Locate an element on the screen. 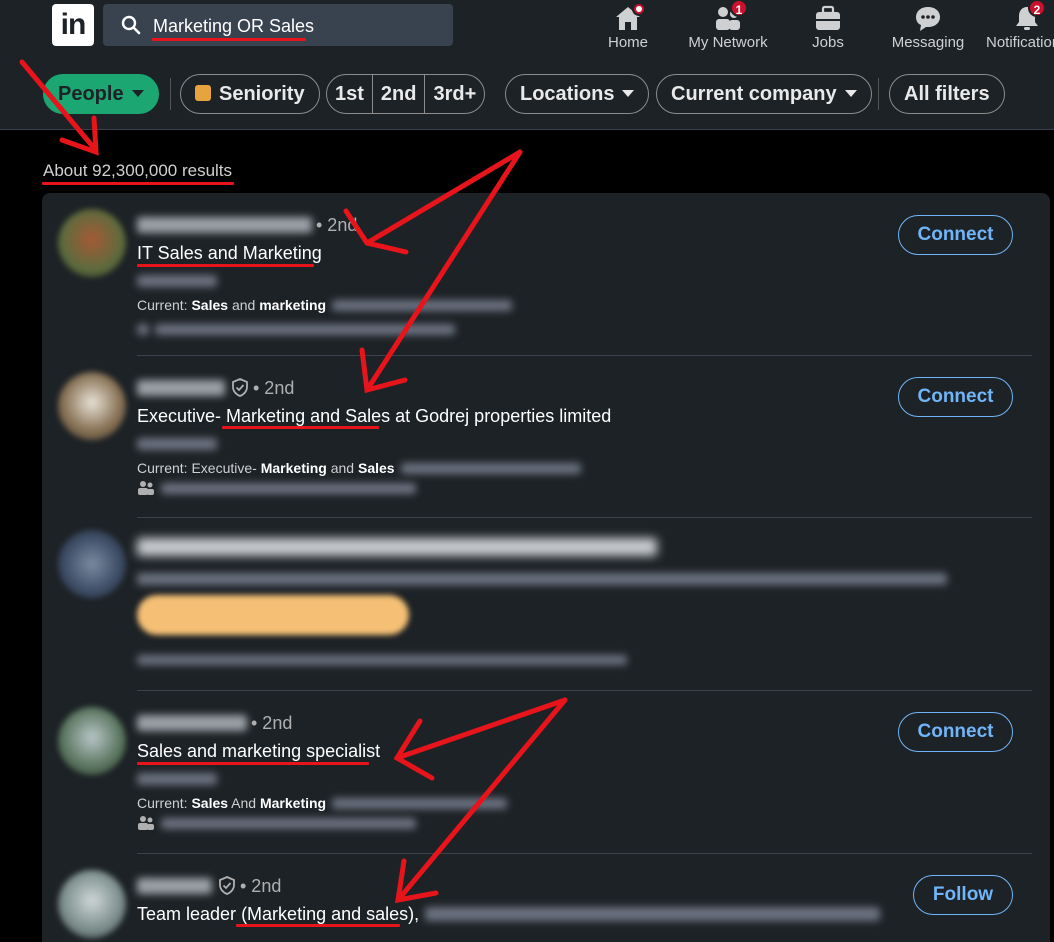  search-icon is located at coordinates (131, 25).